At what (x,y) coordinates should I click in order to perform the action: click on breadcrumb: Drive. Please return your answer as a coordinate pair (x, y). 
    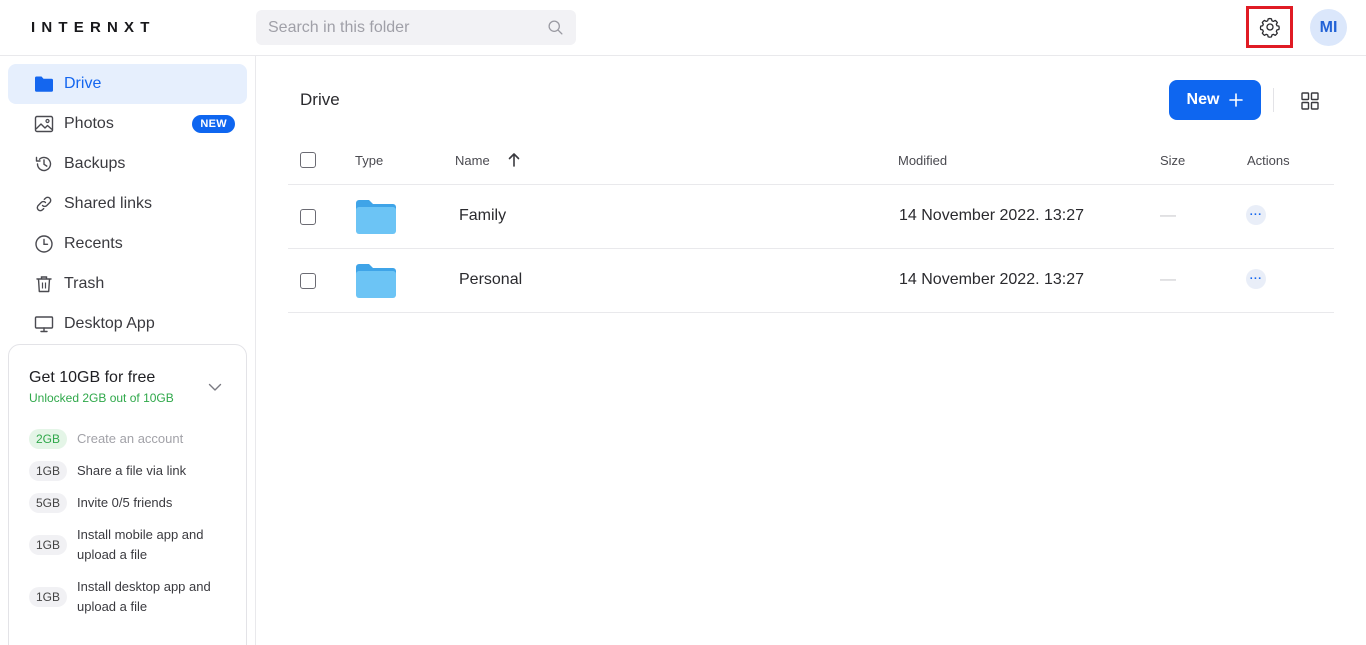
    Looking at the image, I should click on (320, 100).